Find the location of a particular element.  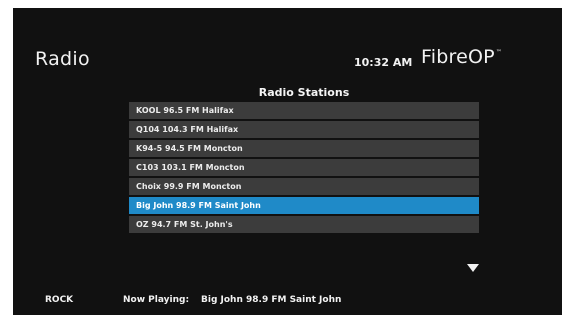

brand-name: FibreOP is located at coordinates (458, 57).